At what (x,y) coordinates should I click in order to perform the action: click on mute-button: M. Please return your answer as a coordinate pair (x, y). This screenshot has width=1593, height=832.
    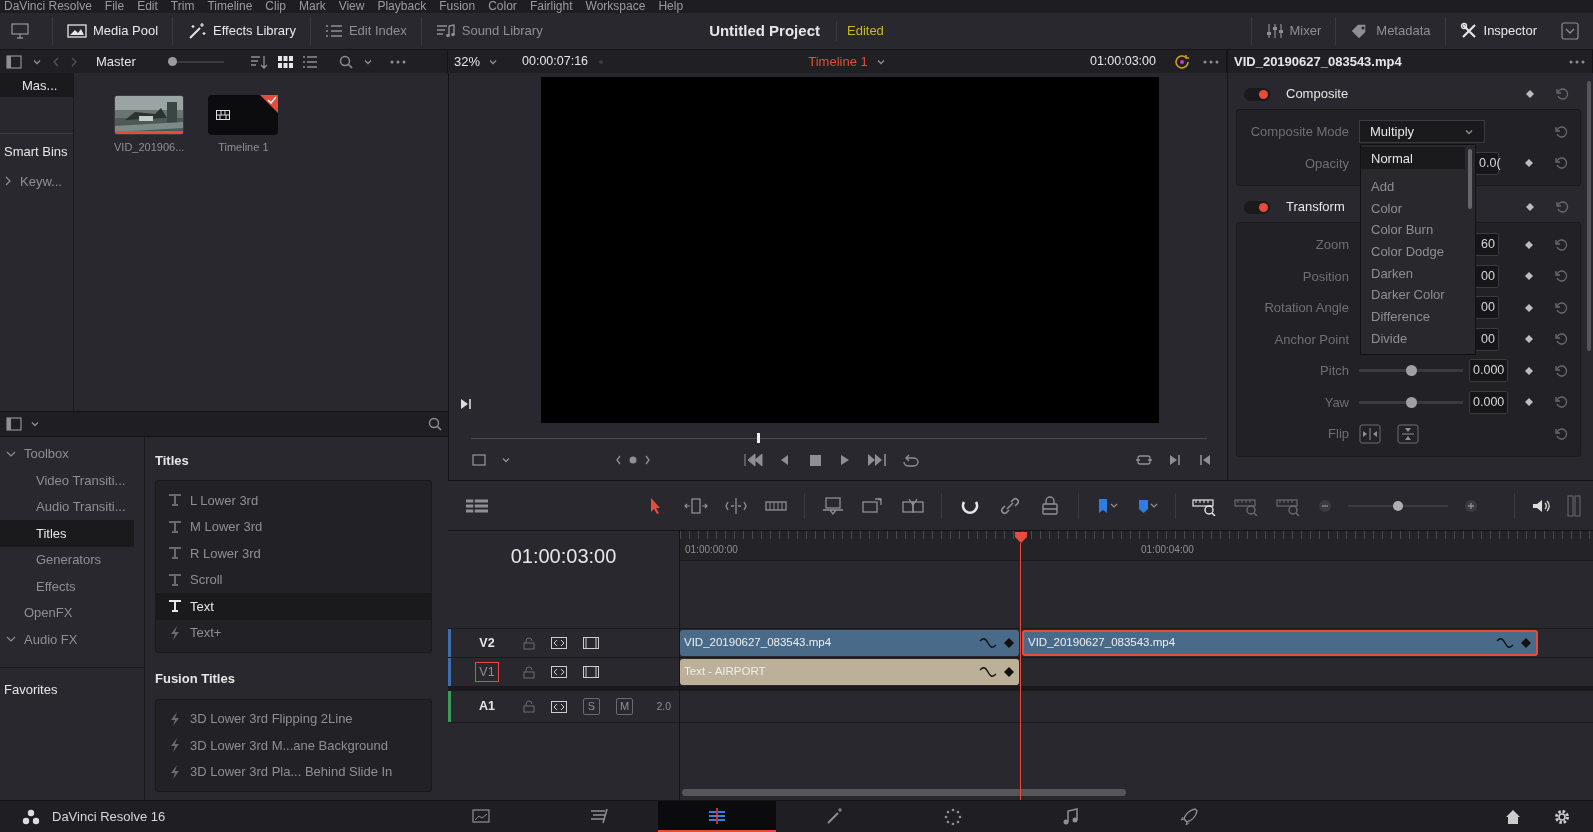
    Looking at the image, I should click on (624, 706).